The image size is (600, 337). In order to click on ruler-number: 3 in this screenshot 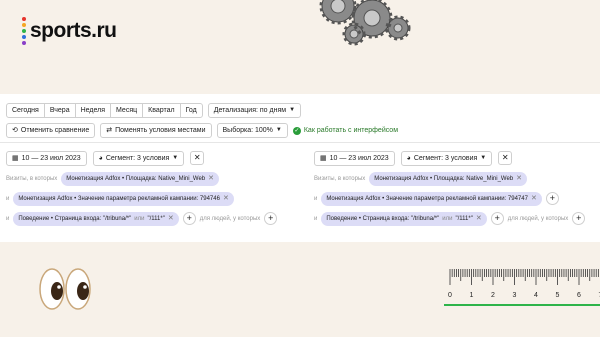, I will do `click(515, 295)`.